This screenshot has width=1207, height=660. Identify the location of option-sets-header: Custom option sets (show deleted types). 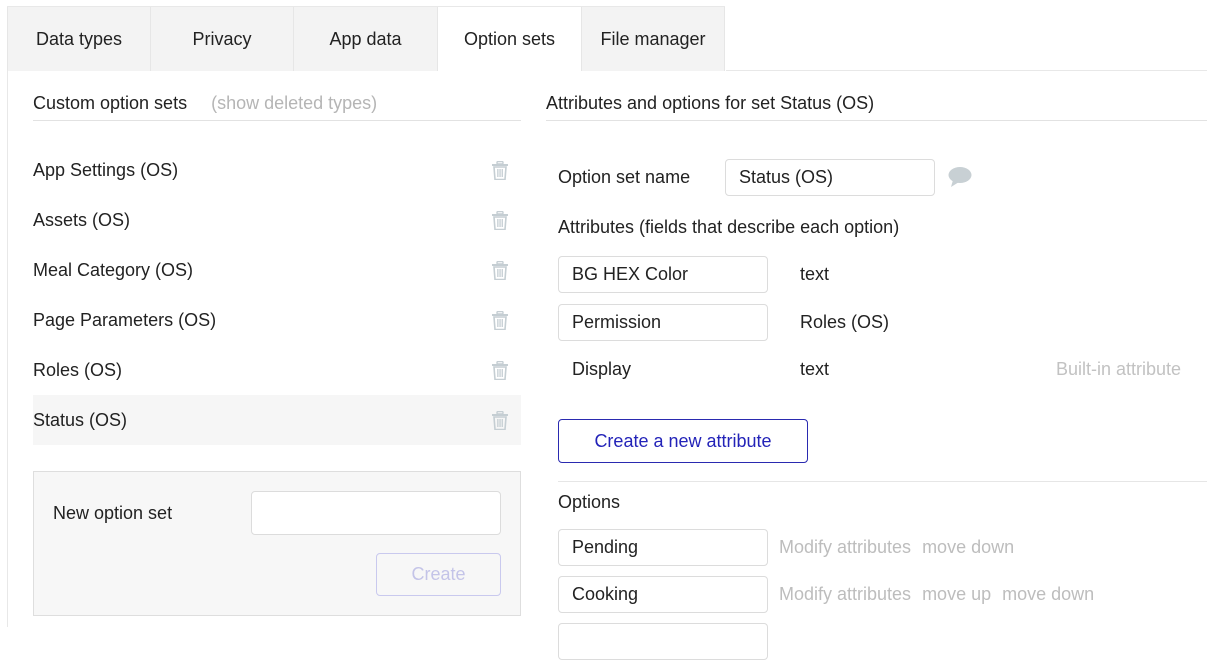
(277, 103).